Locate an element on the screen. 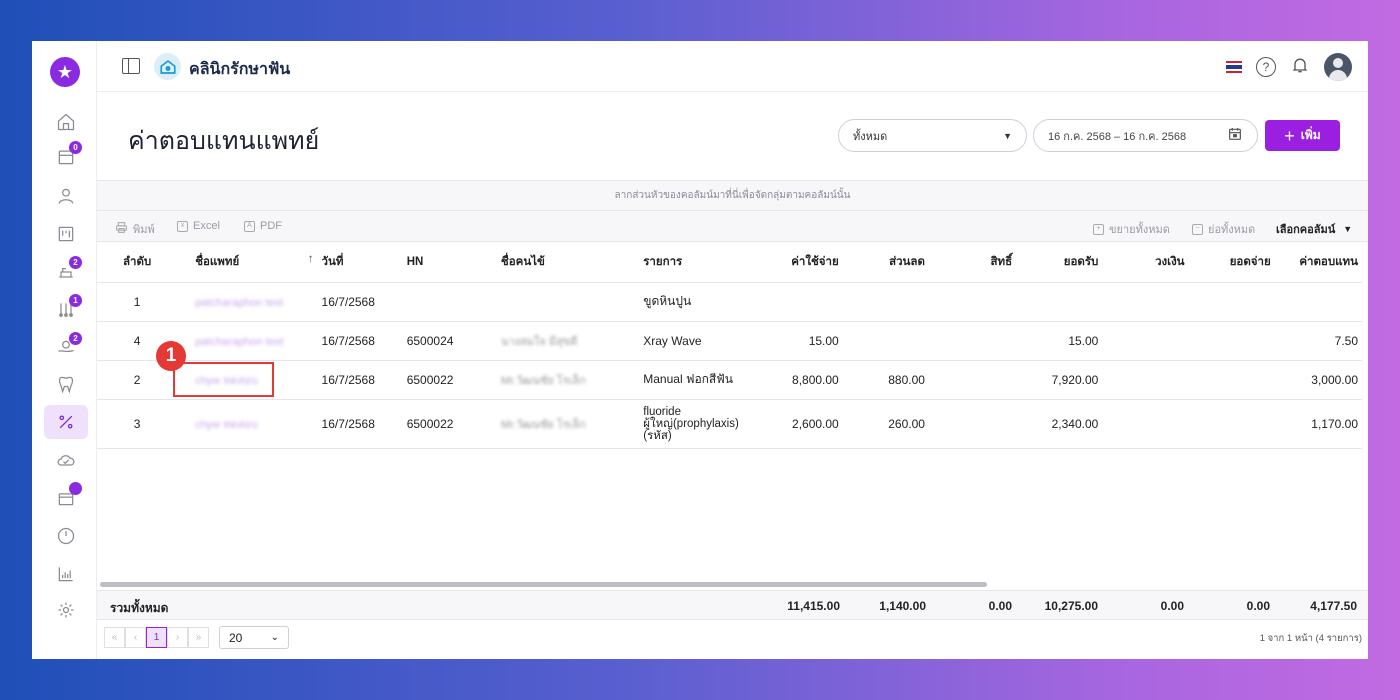  home-icon is located at coordinates (66, 122).